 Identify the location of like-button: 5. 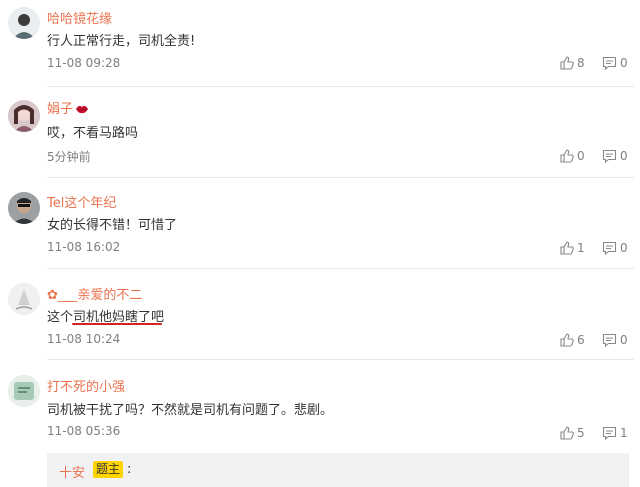
(572, 433).